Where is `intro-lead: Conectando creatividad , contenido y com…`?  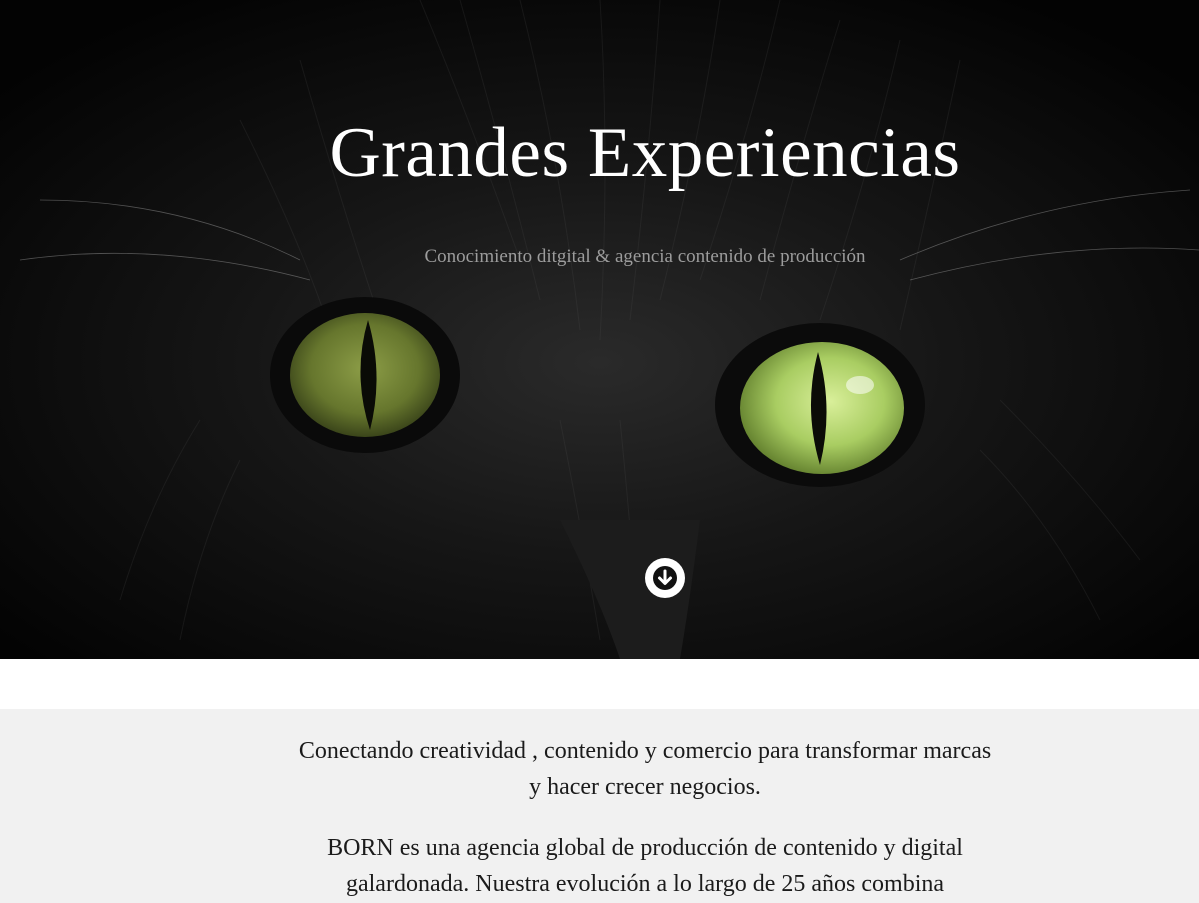
intro-lead: Conectando creatividad , contenido y com… is located at coordinates (599, 769).